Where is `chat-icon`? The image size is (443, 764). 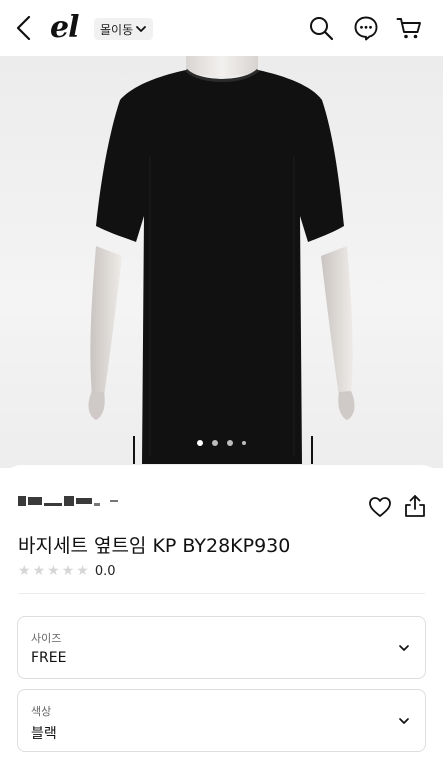
chat-icon is located at coordinates (366, 28).